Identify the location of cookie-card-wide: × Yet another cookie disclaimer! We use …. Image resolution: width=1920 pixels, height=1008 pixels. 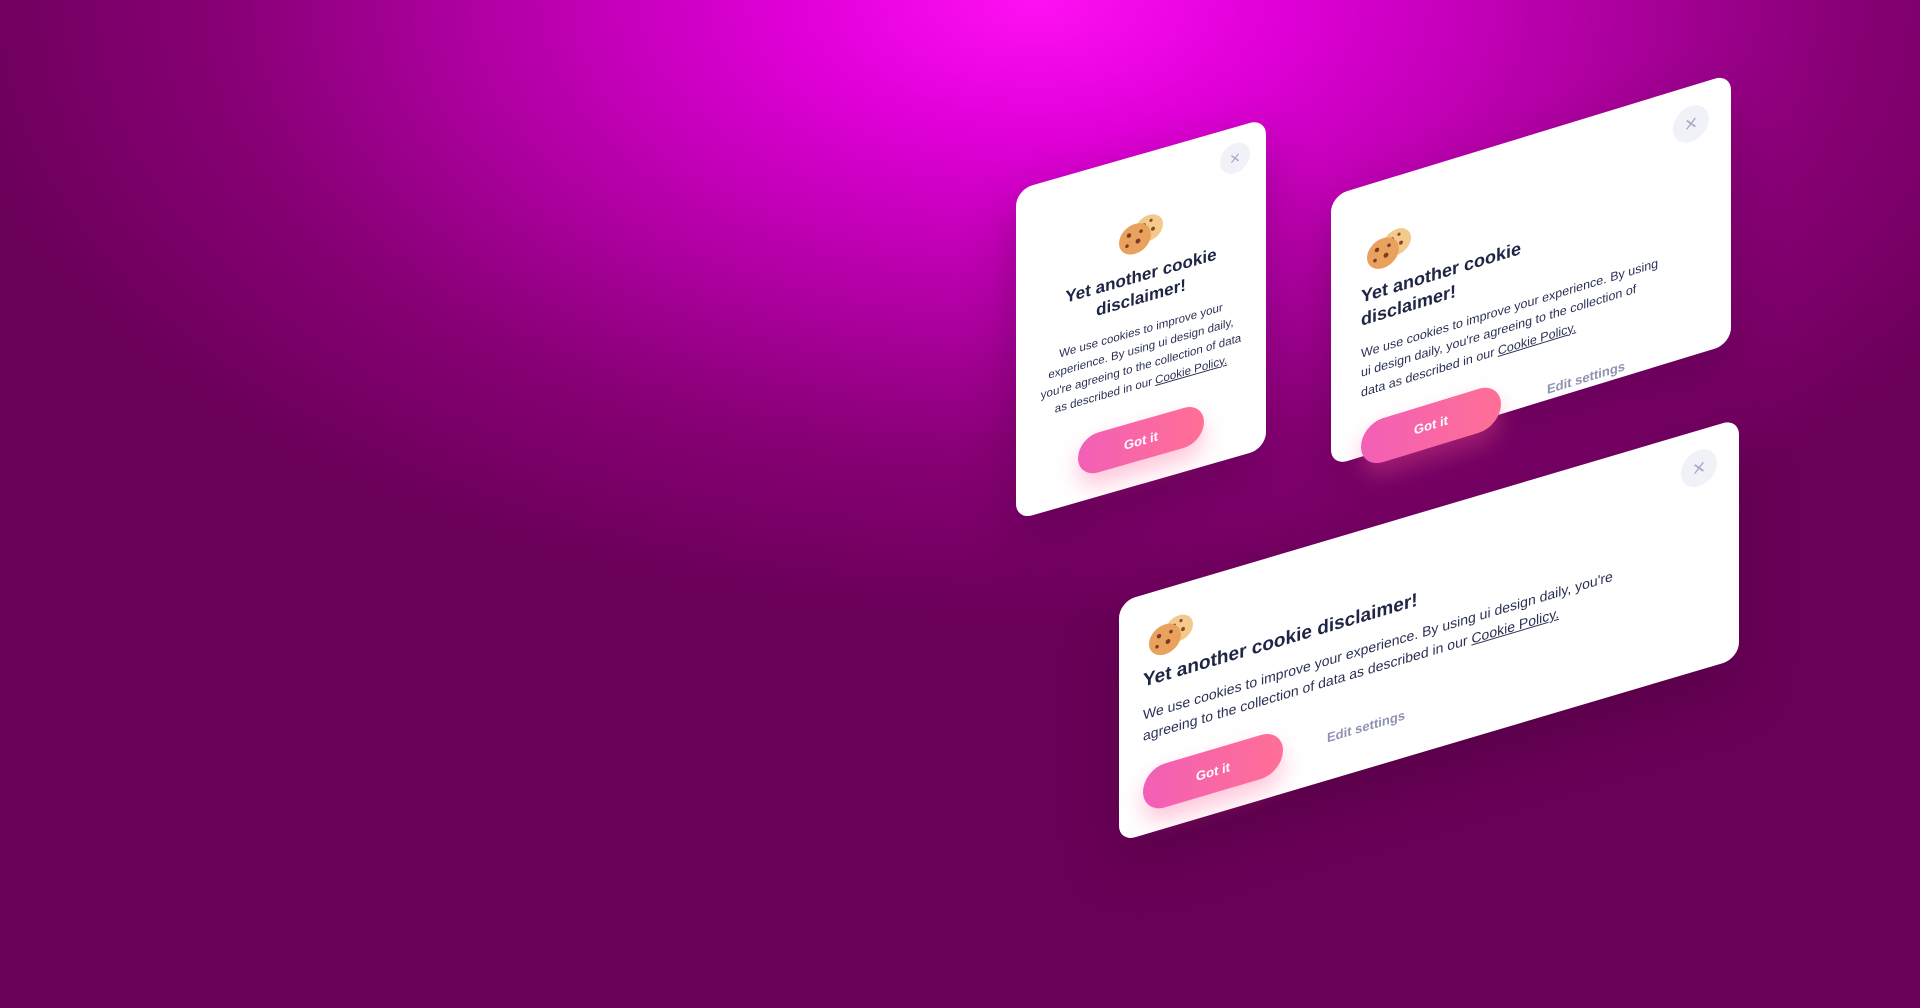
(1429, 630).